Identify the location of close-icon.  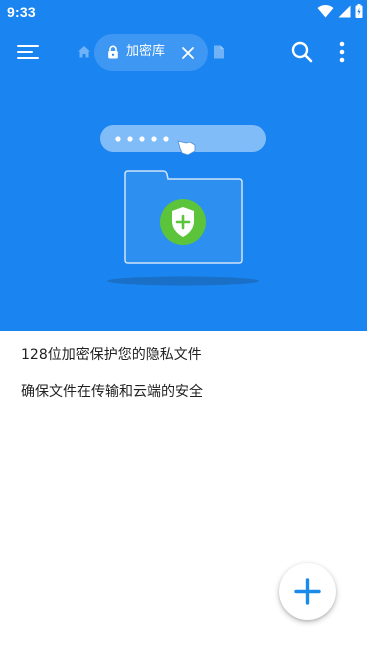
(188, 53).